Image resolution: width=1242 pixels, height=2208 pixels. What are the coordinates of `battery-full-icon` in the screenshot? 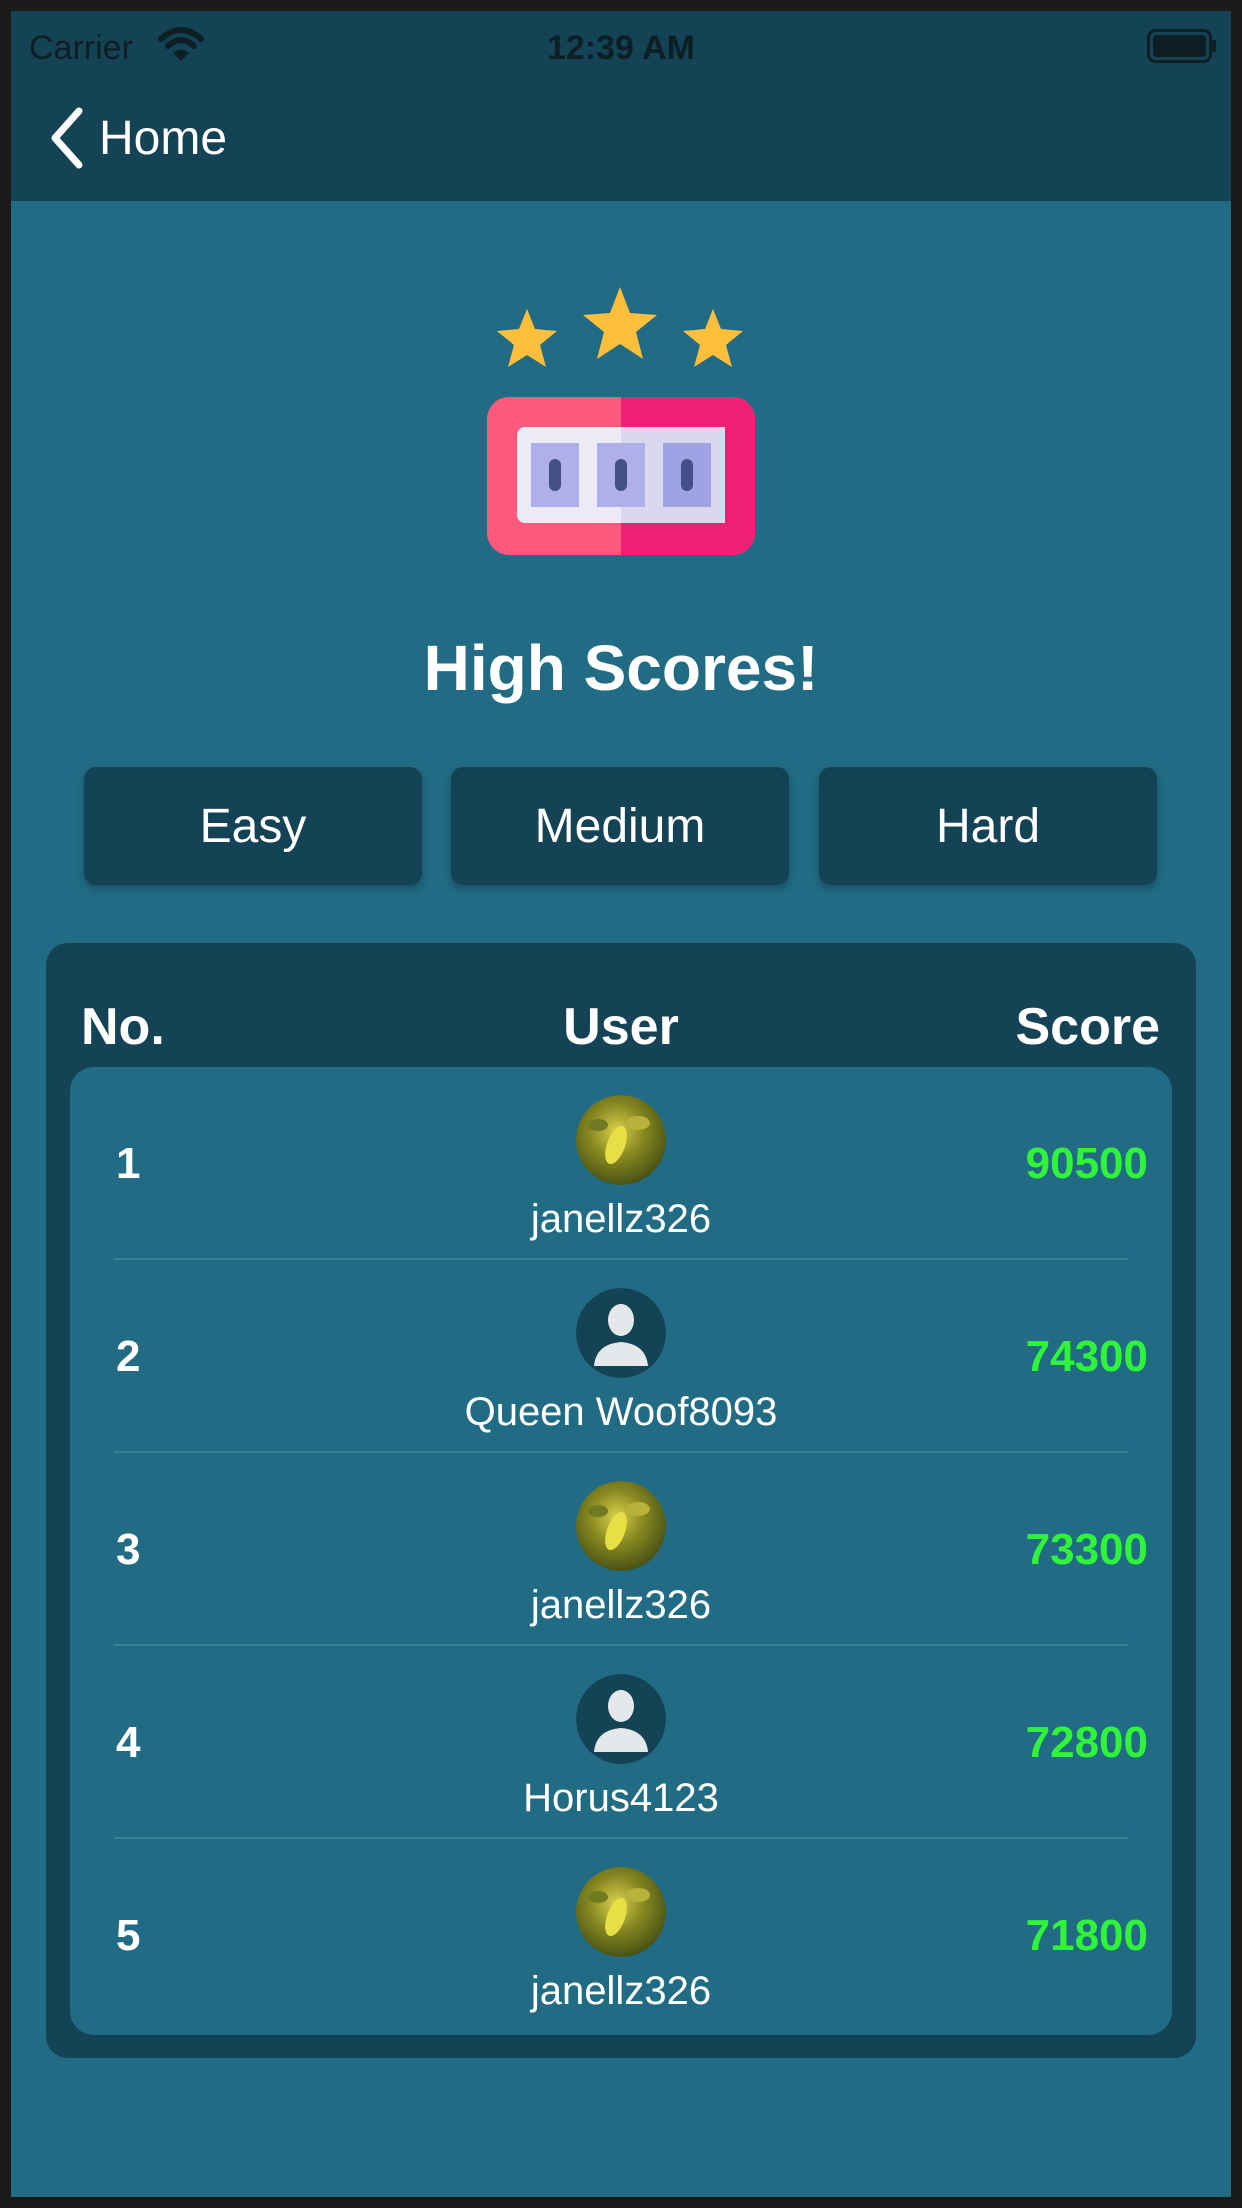 It's located at (1181, 46).